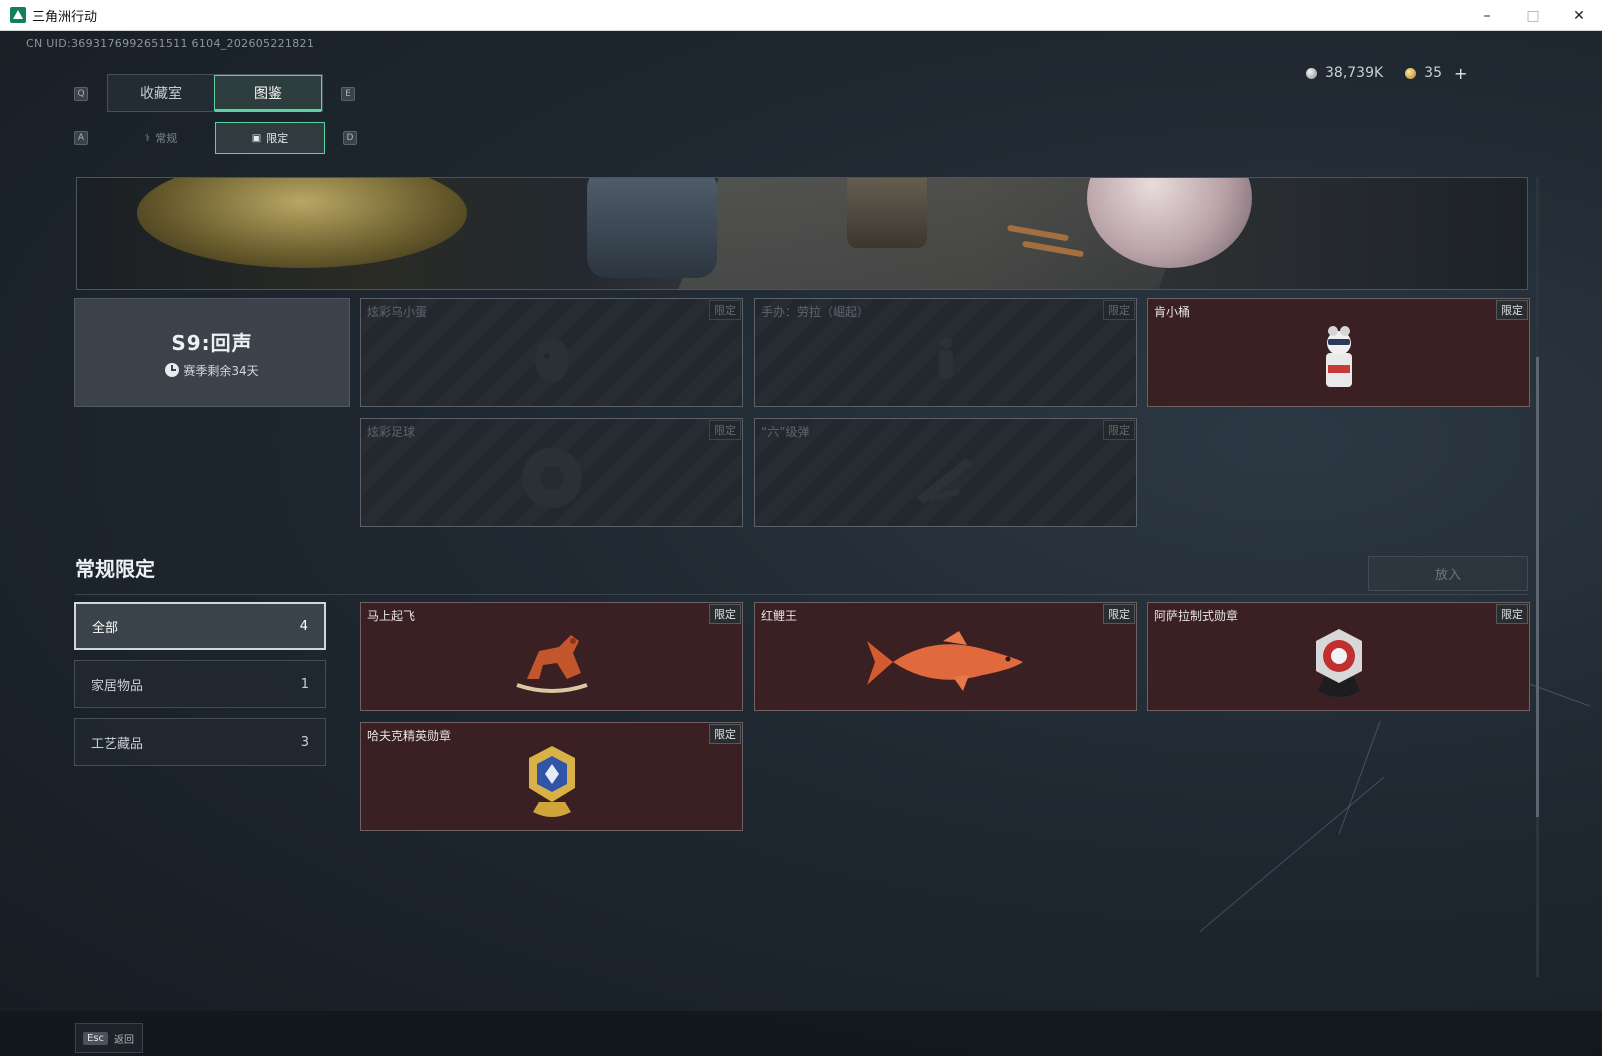 The image size is (1602, 1056). I want to click on tab-limited-label: 限定, so click(277, 138).